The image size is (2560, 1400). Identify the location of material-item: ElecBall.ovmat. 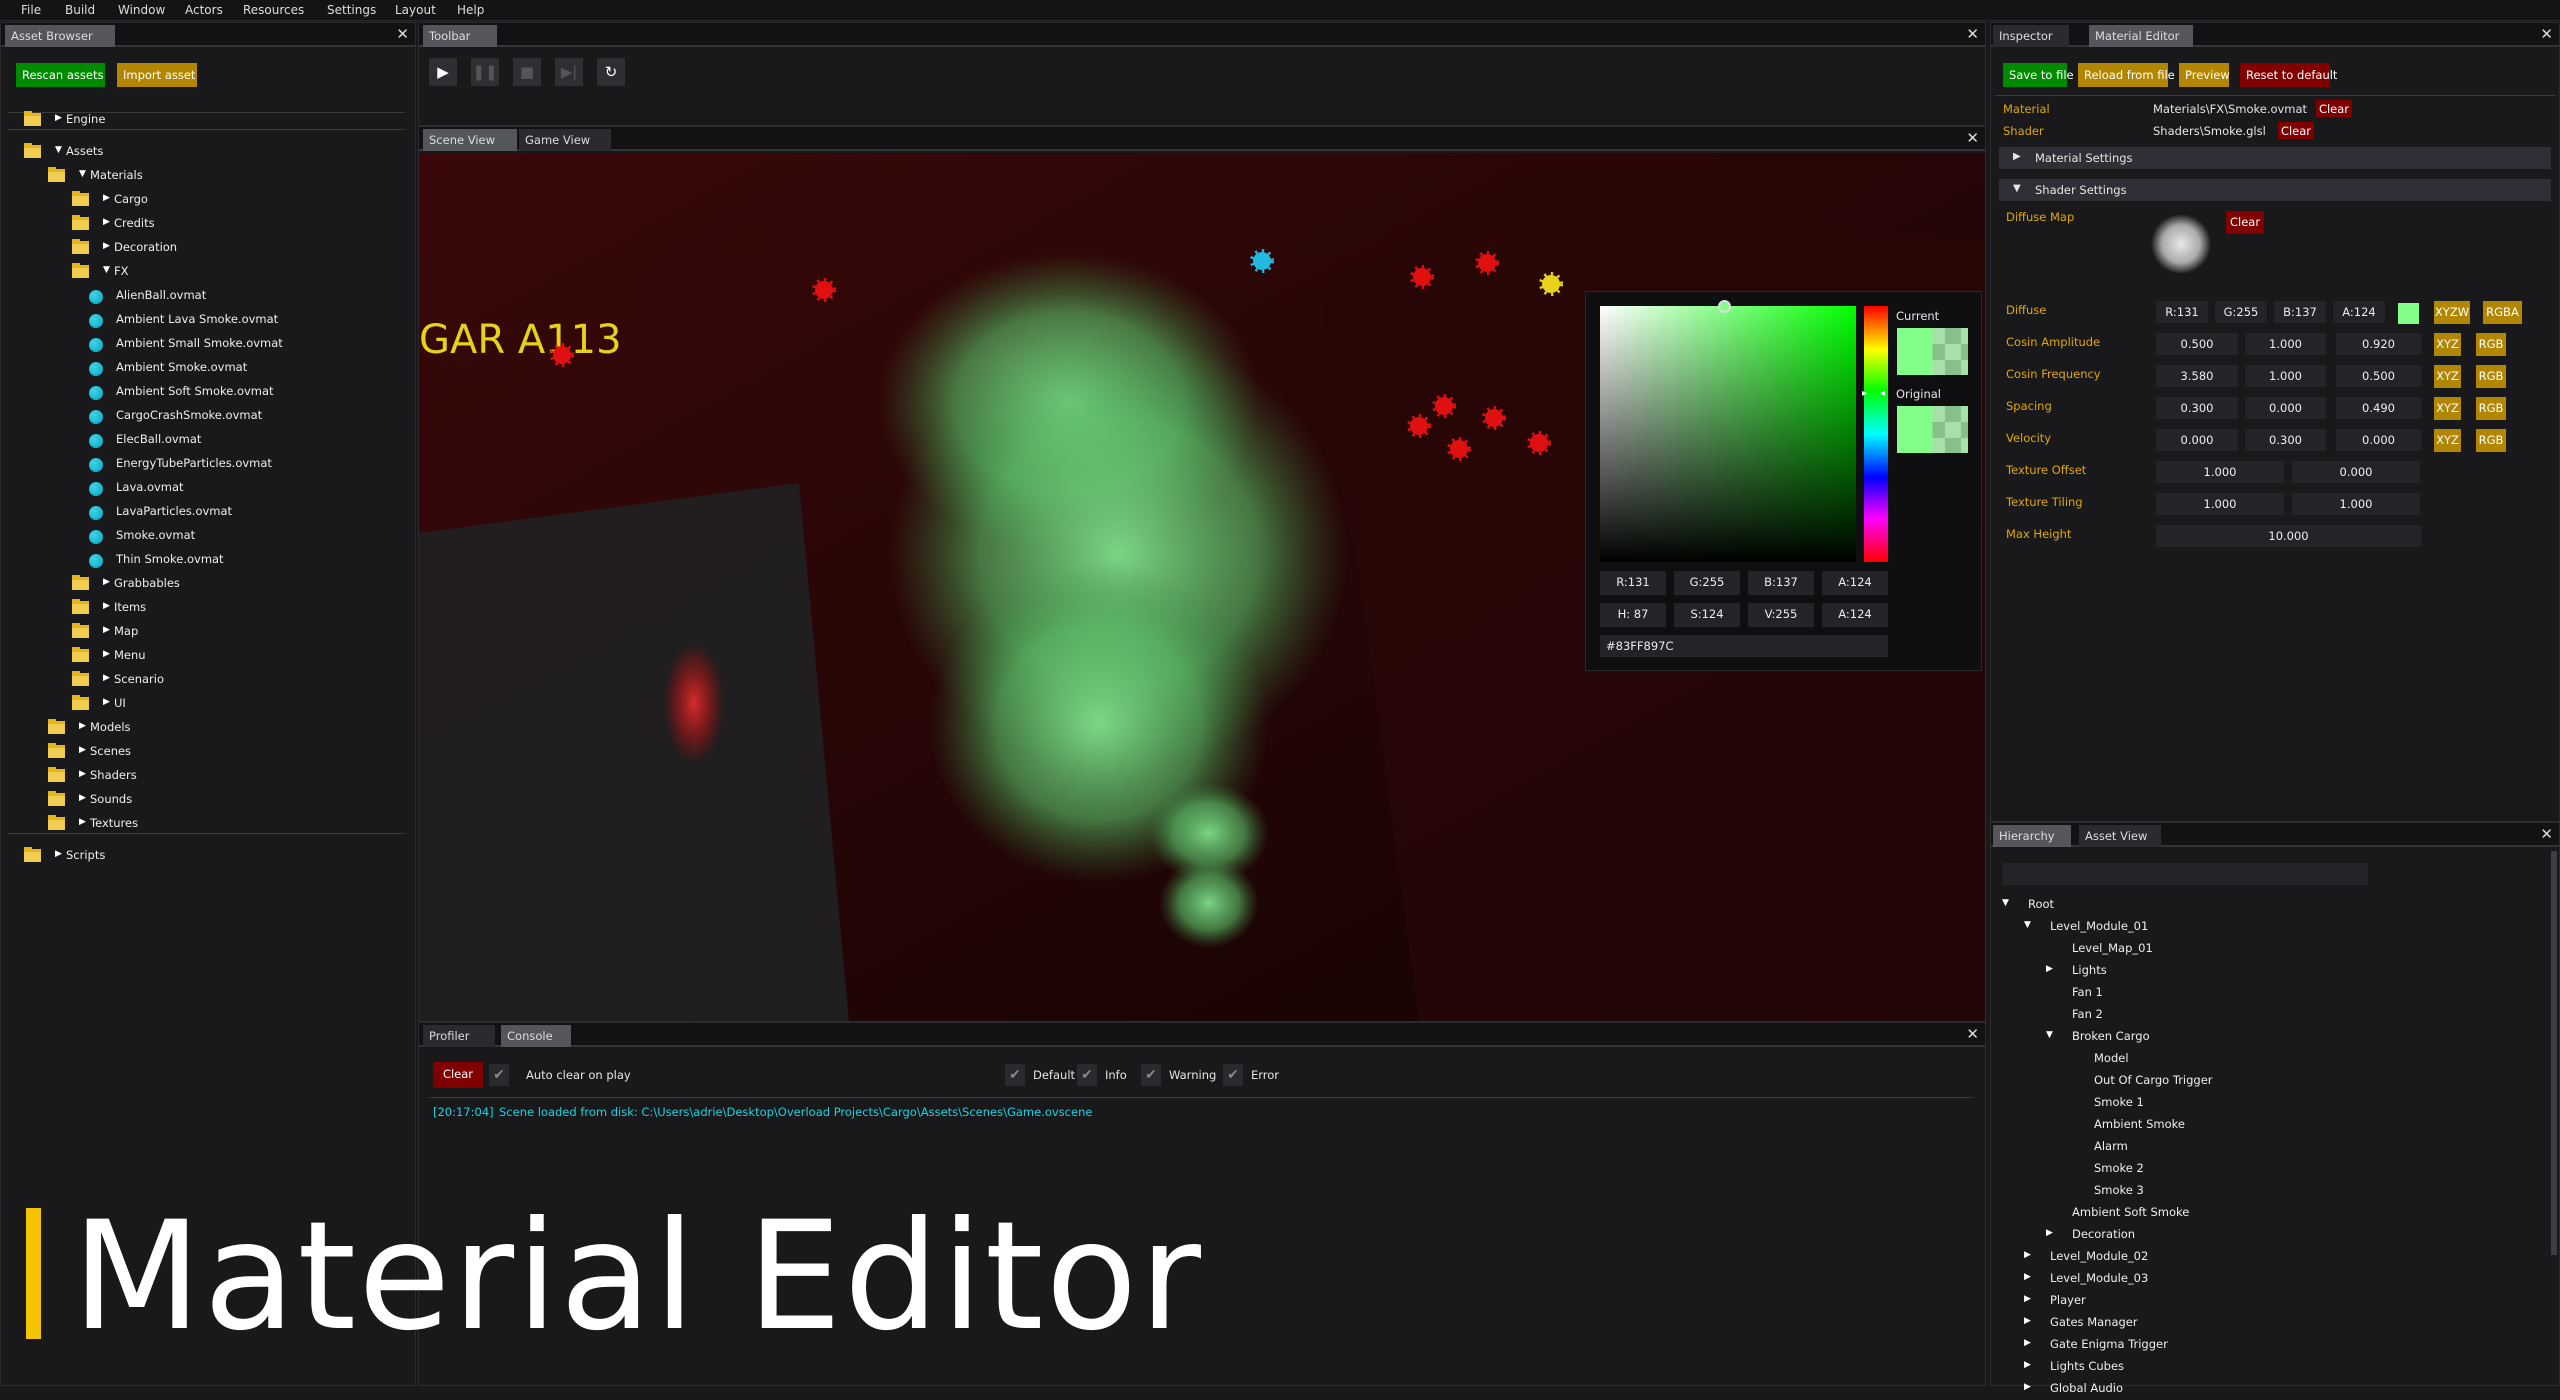
(208, 440).